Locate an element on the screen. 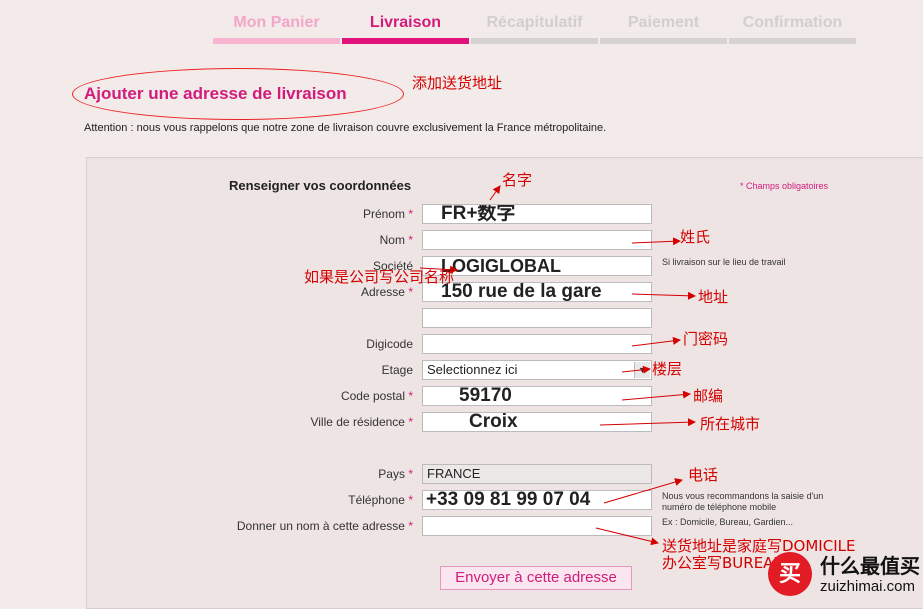 This screenshot has width=923, height=609. annotation-adresse: 地址 is located at coordinates (713, 297).